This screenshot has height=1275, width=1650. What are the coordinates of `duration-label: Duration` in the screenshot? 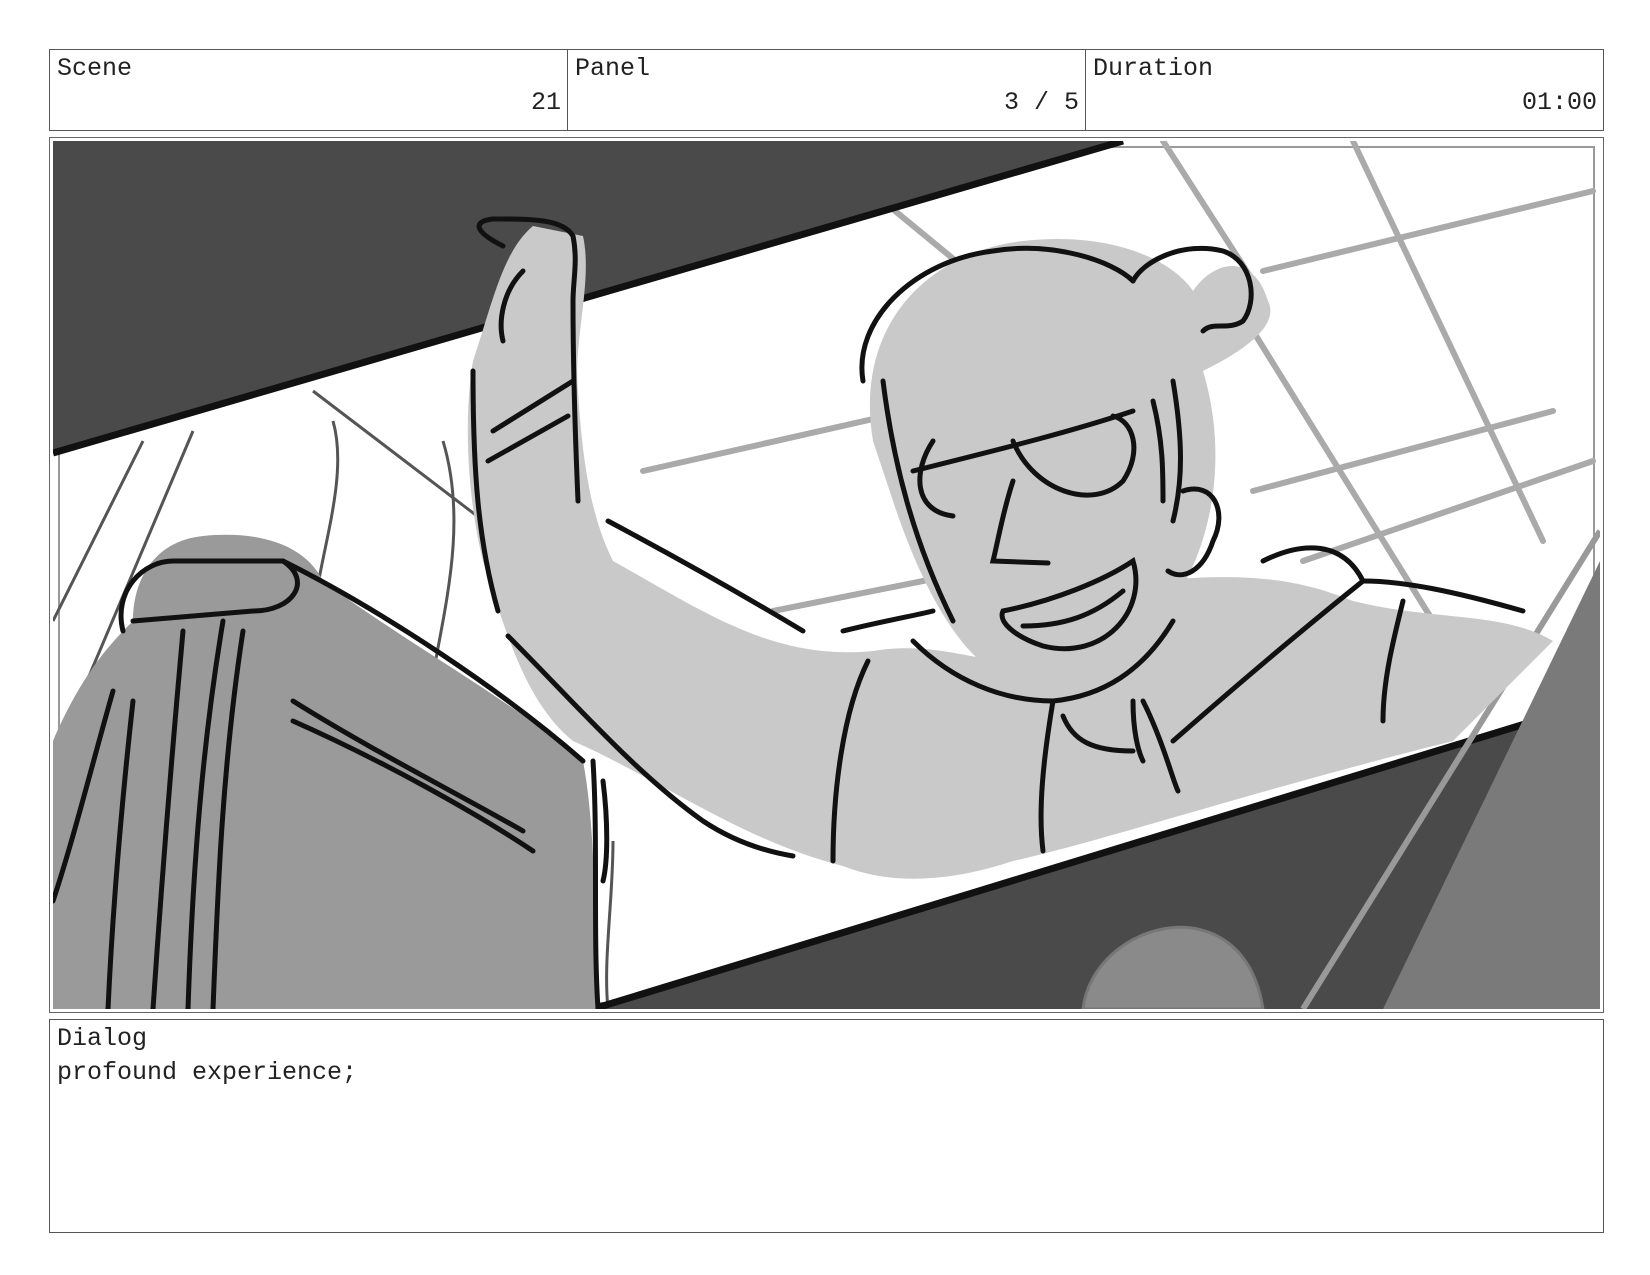 It's located at (1153, 68).